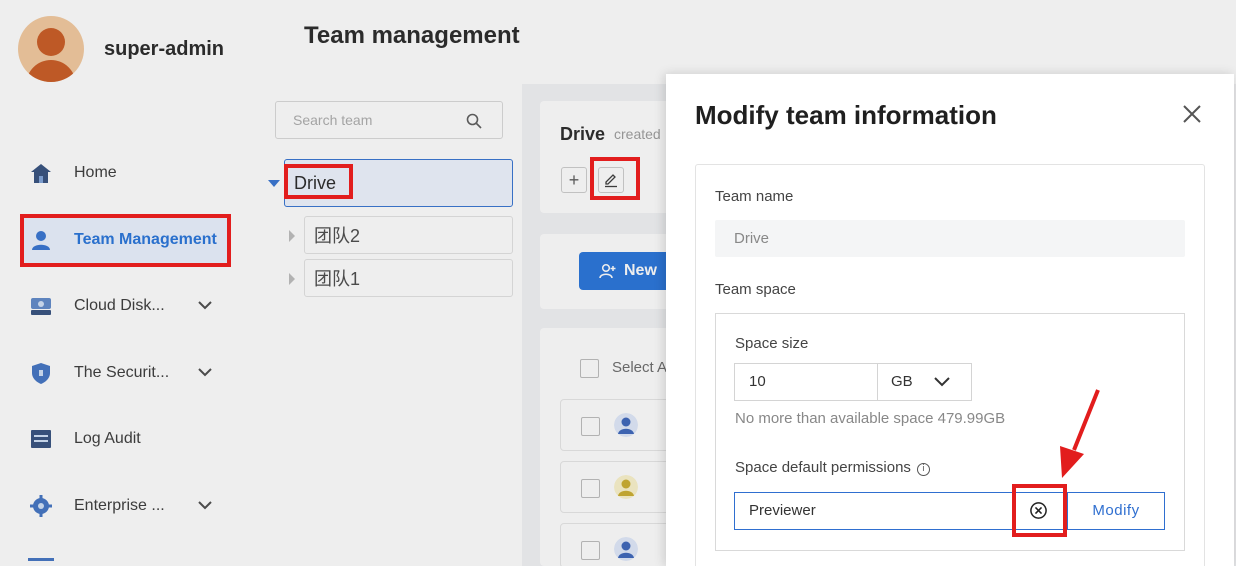 The image size is (1236, 566). Describe the element at coordinates (846, 115) in the screenshot. I see `dialog-title: Modify team information` at that location.